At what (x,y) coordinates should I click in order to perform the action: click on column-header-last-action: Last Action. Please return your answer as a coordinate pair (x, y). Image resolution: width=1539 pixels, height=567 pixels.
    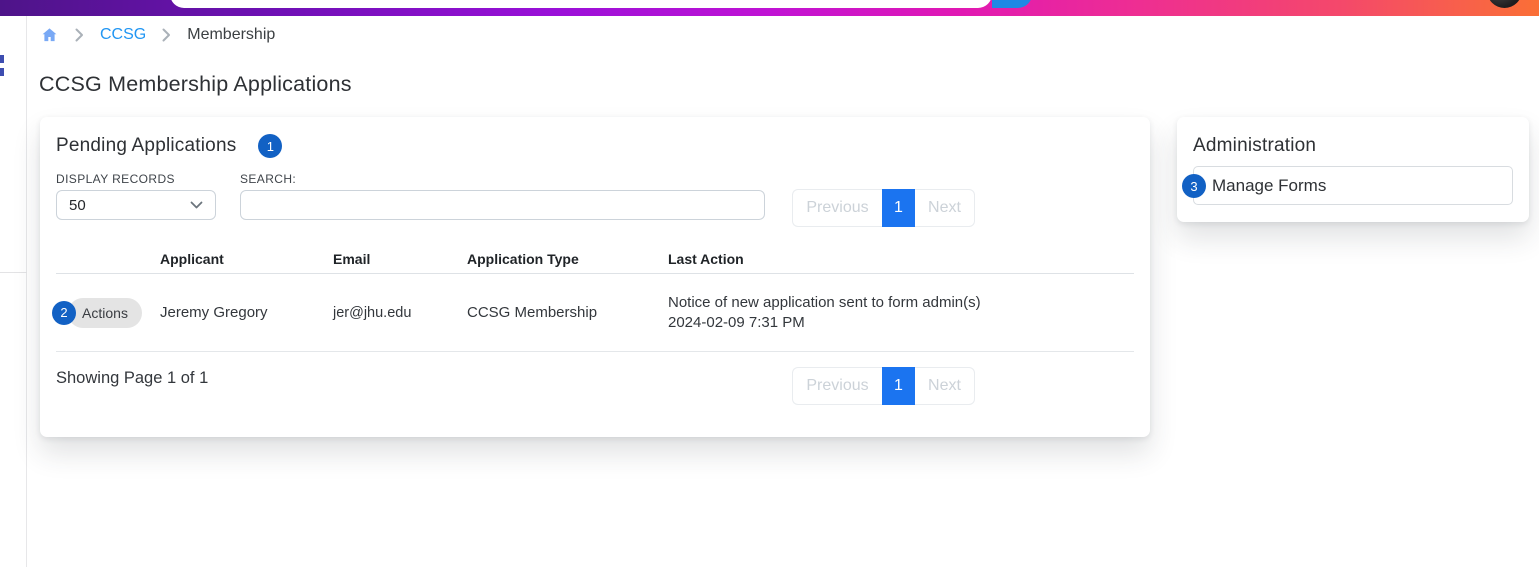
    Looking at the image, I should click on (706, 259).